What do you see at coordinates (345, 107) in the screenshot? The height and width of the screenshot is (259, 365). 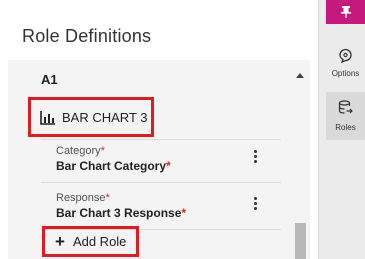 I see `roles-icon` at bounding box center [345, 107].